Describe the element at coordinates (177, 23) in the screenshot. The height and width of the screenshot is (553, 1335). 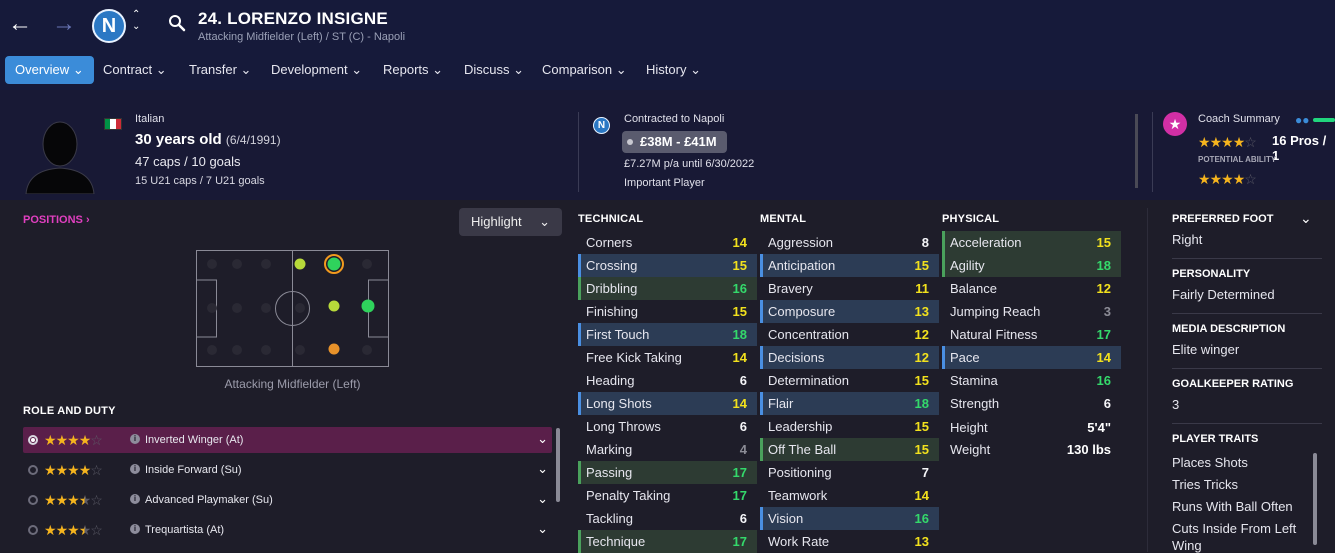
I see `search-icon` at that location.